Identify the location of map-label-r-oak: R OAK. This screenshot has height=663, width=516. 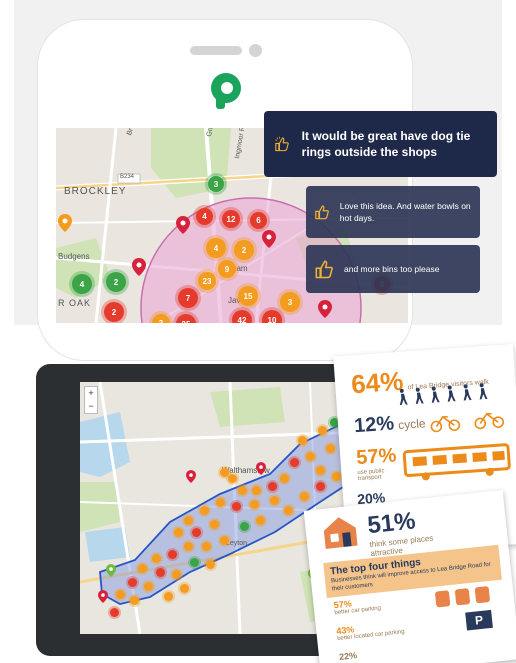
(75, 303).